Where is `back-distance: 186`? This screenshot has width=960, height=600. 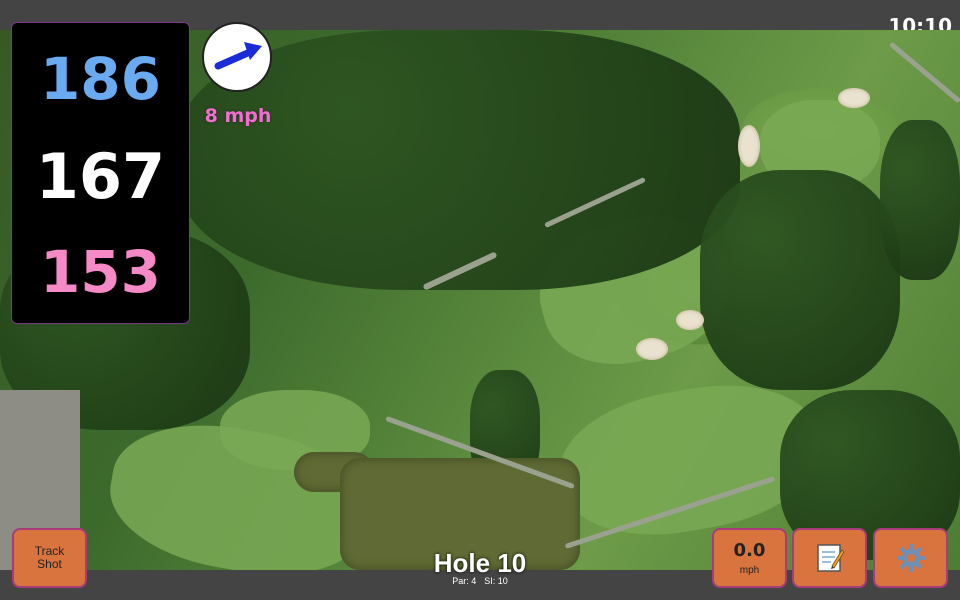
back-distance: 186 is located at coordinates (100, 79).